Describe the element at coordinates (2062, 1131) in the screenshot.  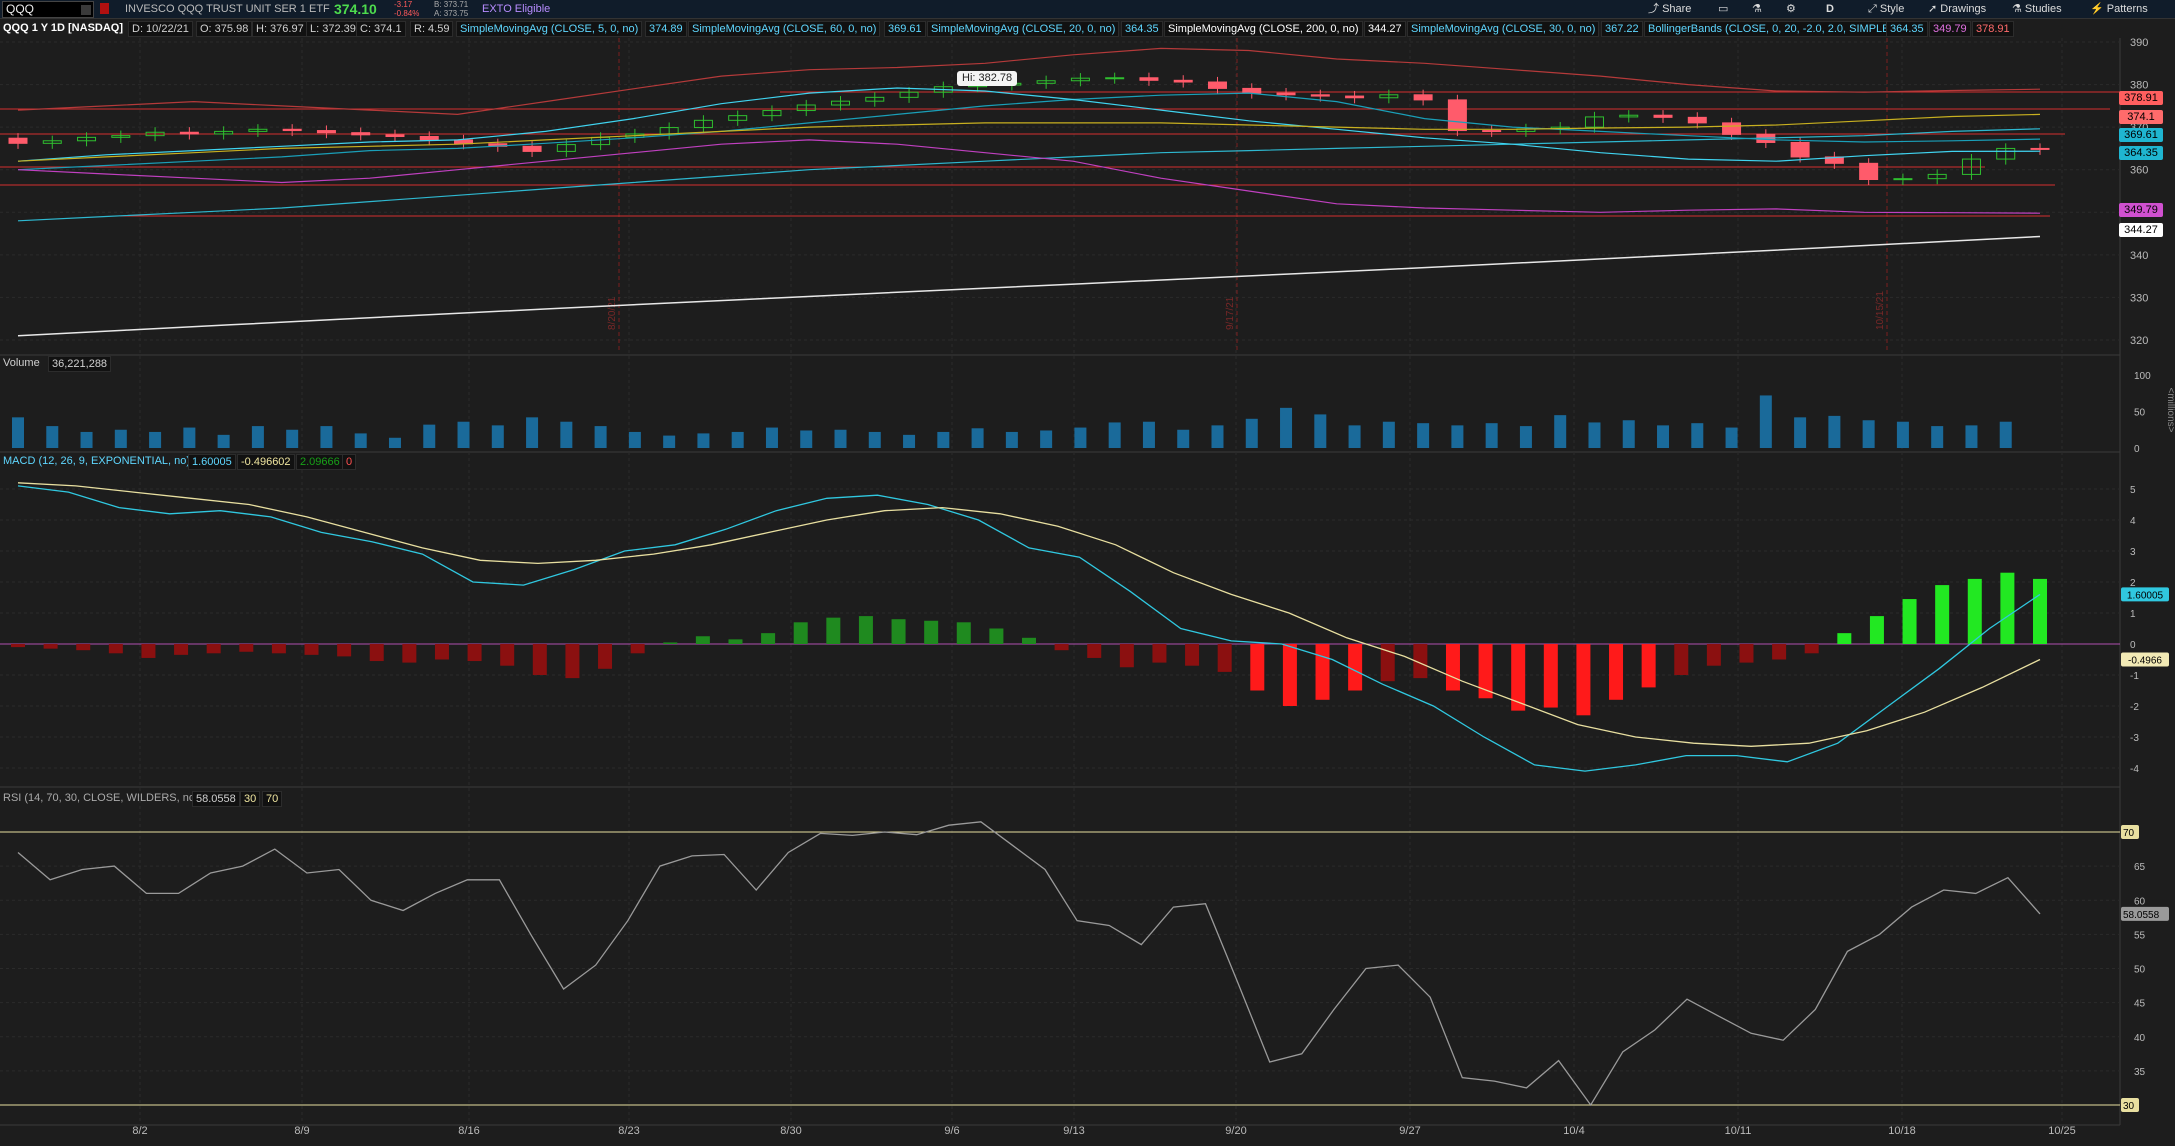
I see `x-axis-label: 10/25` at that location.